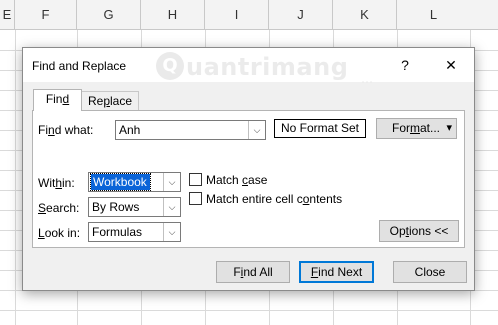  What do you see at coordinates (190, 130) in the screenshot?
I see `find-what-combobox: Anh ⌵` at bounding box center [190, 130].